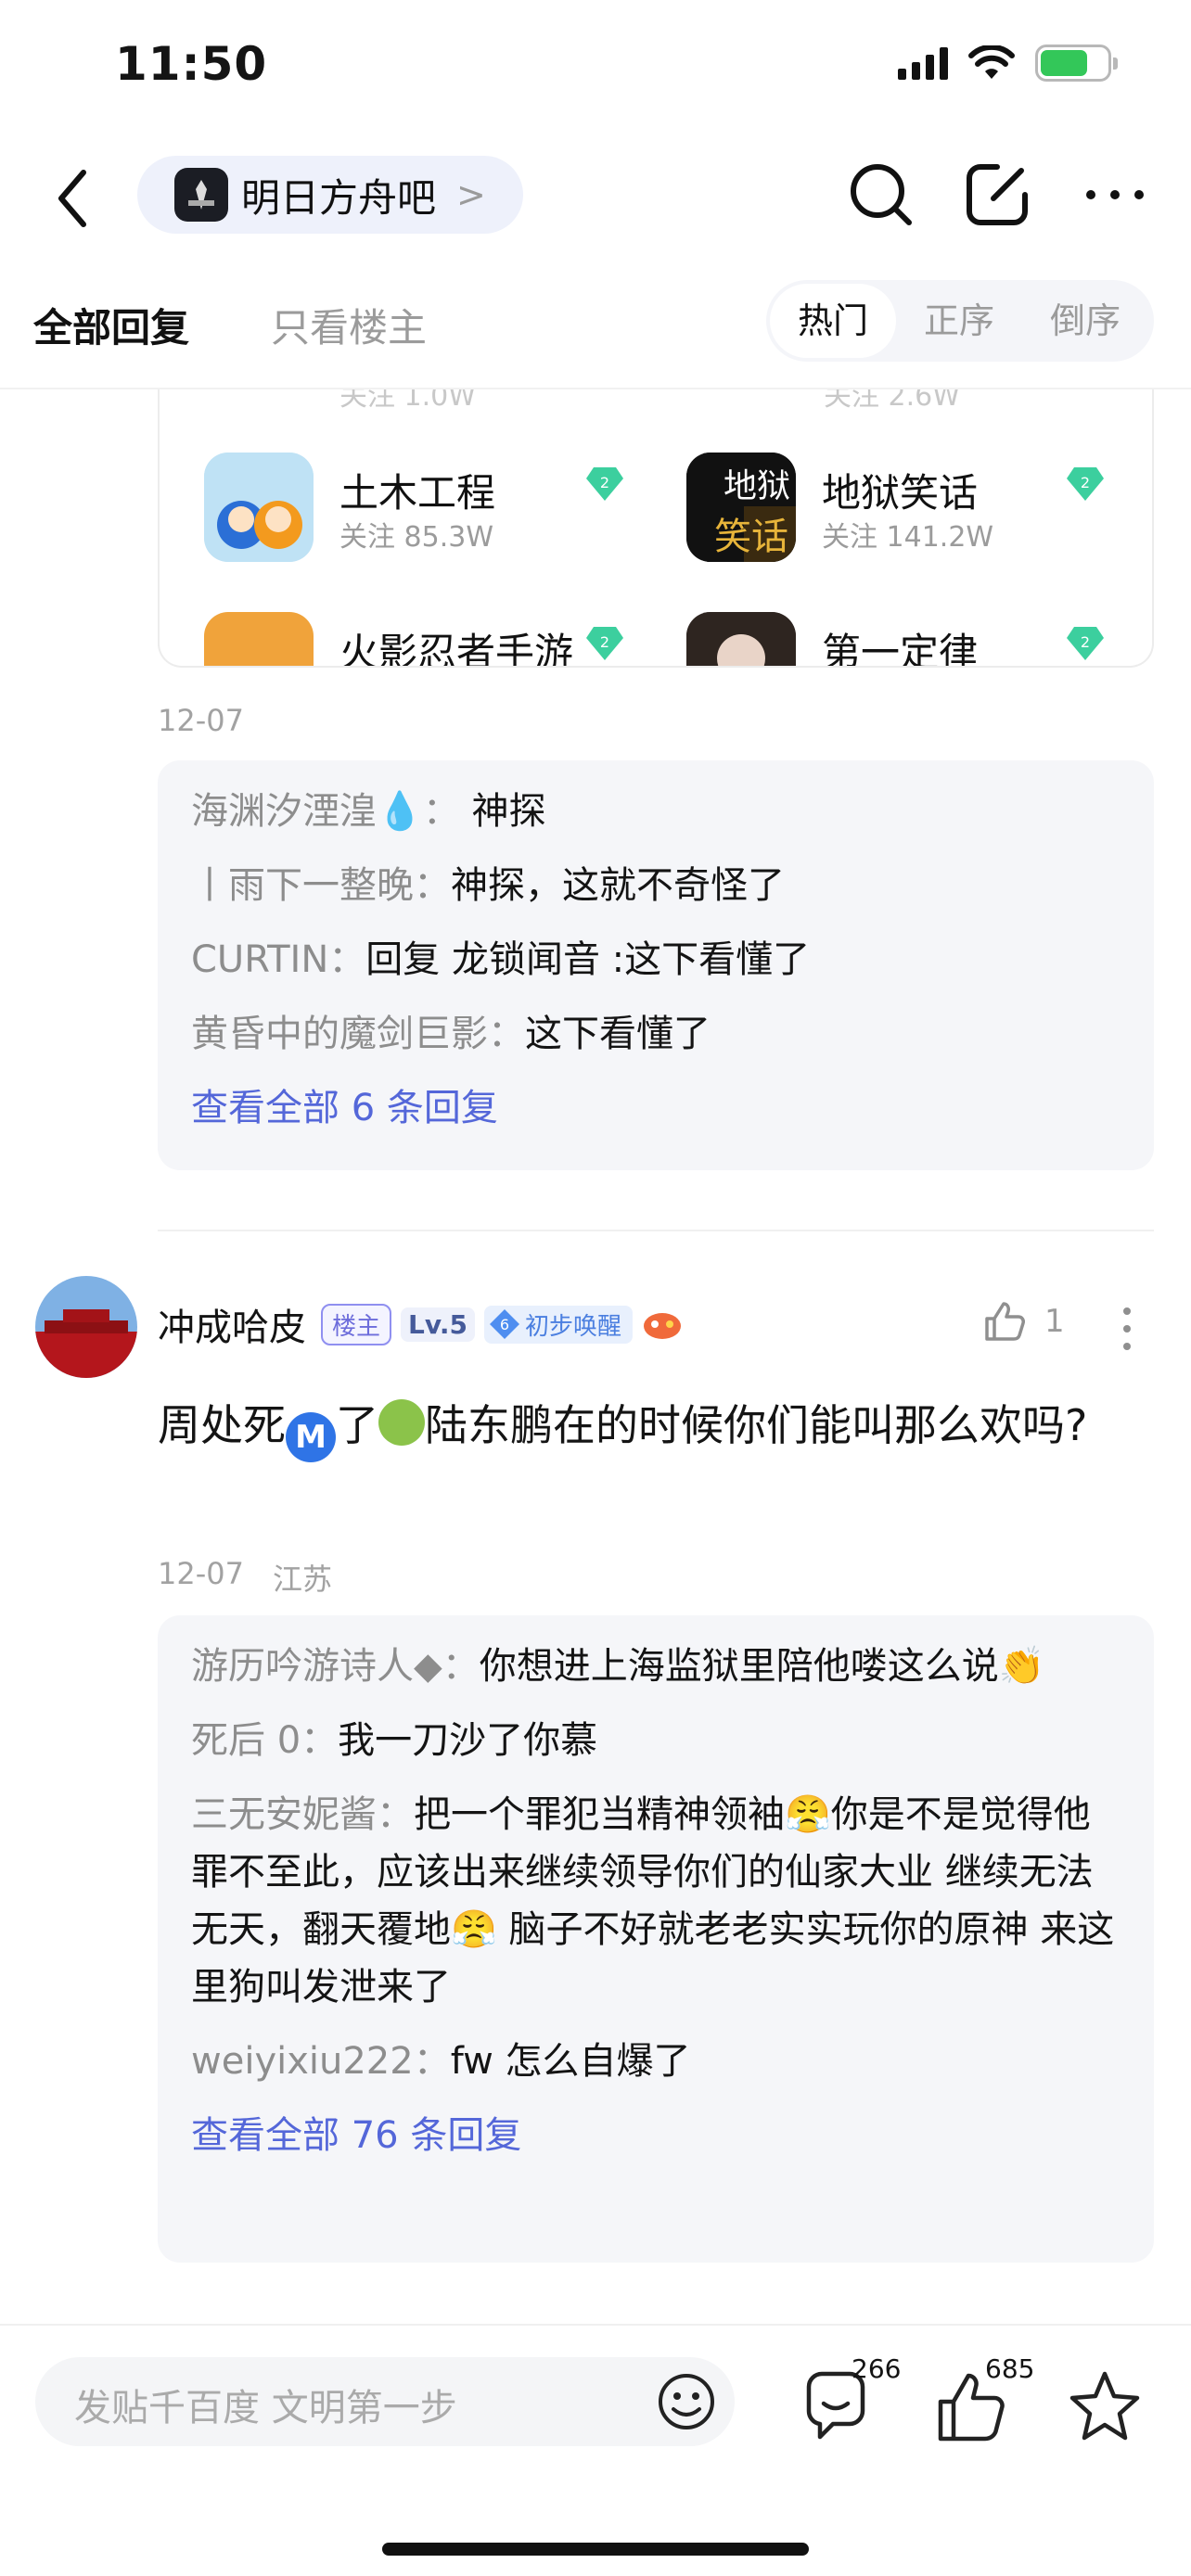  What do you see at coordinates (1054, 1321) in the screenshot?
I see `like-count: 1` at bounding box center [1054, 1321].